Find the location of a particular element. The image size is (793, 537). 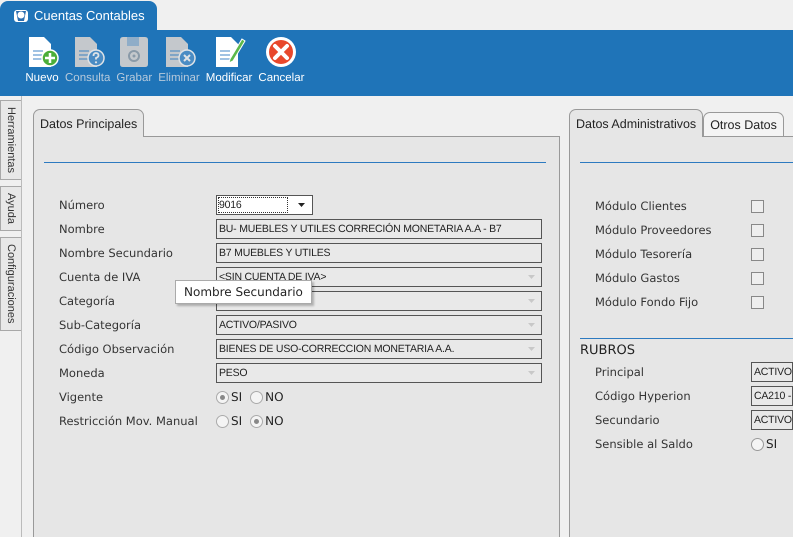

window-title-tab: Cuentas Contables is located at coordinates (78, 15).